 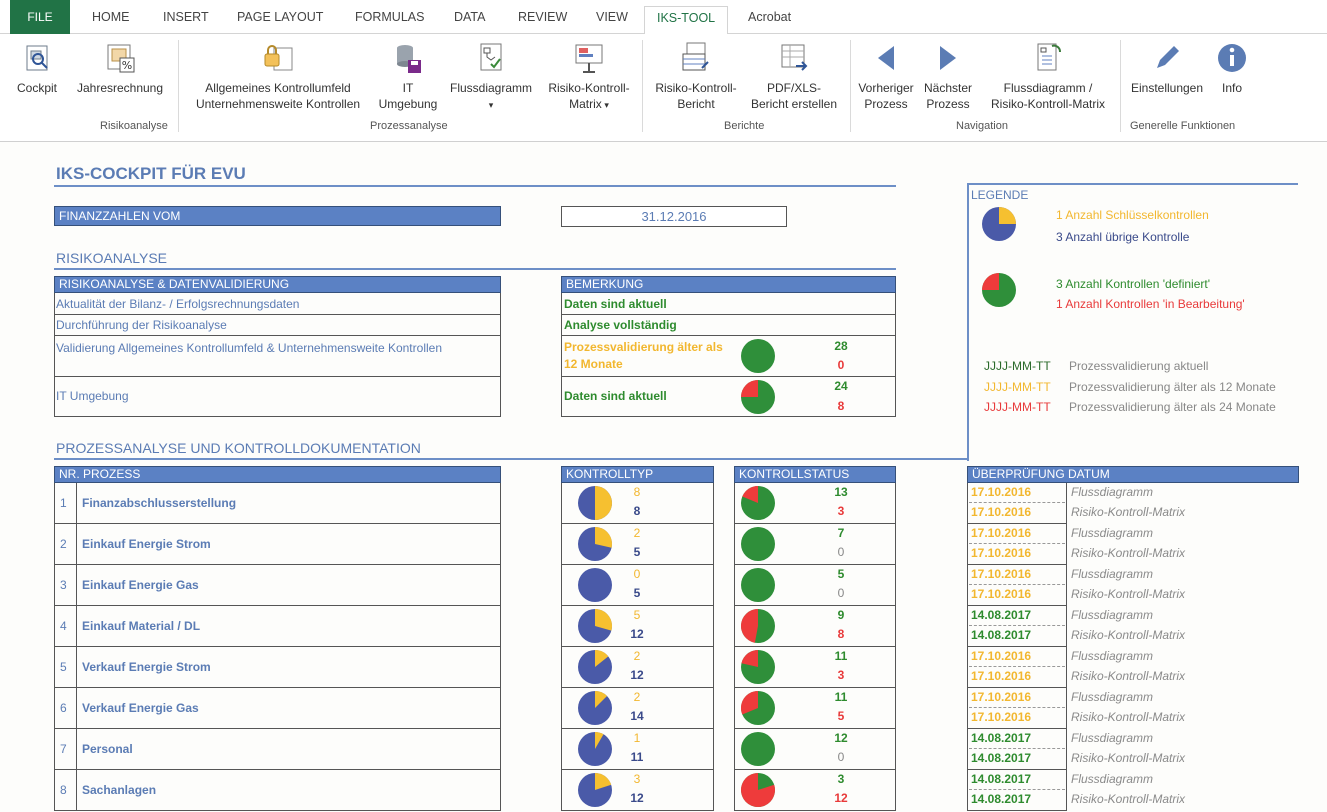 I want to click on flowchart-icon, so click(x=491, y=57).